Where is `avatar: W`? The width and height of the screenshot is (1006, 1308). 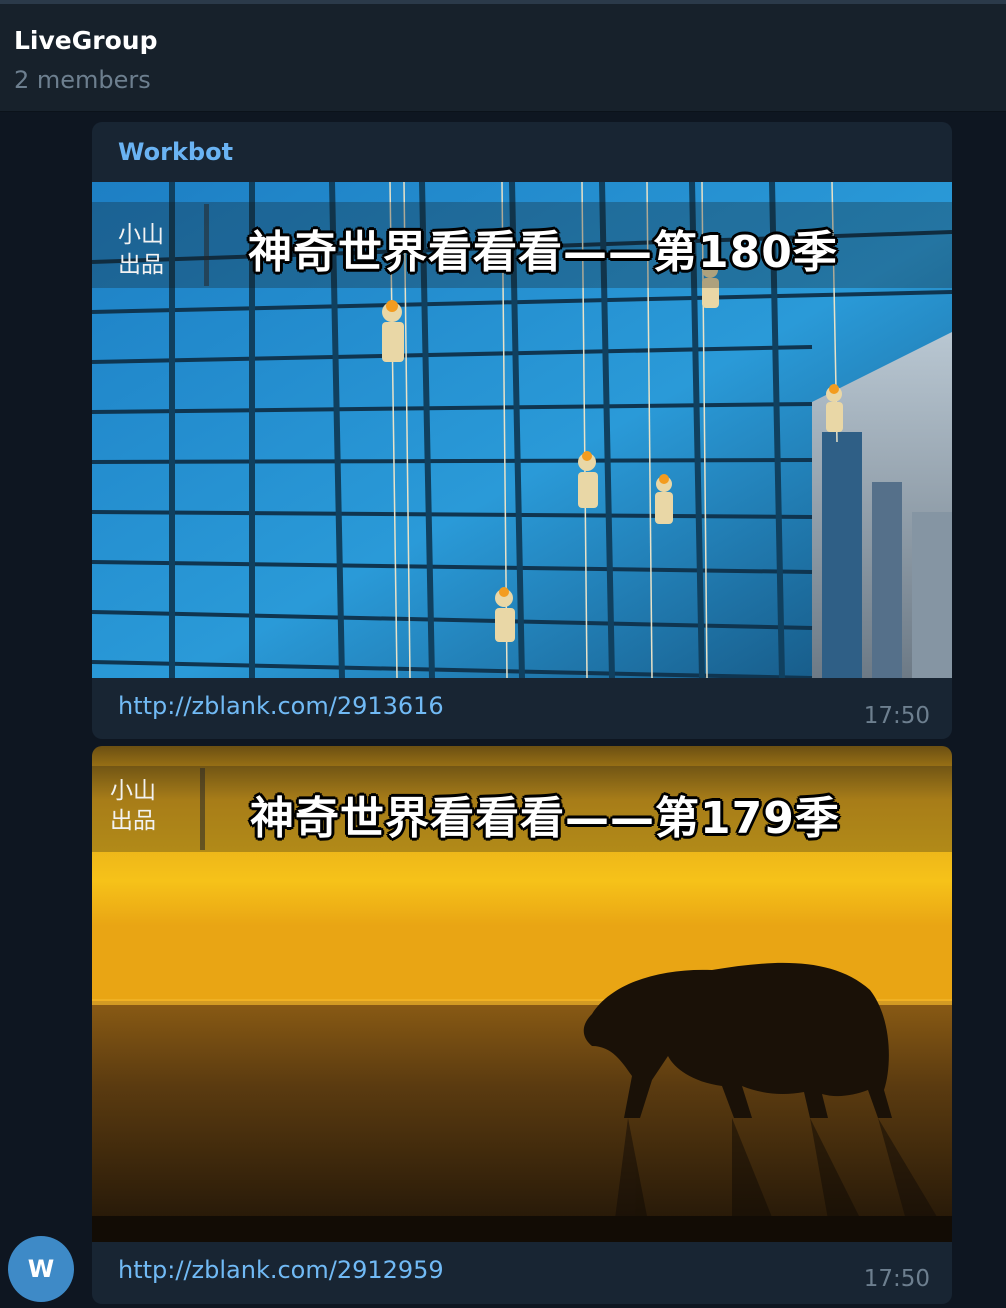 avatar: W is located at coordinates (41, 1269).